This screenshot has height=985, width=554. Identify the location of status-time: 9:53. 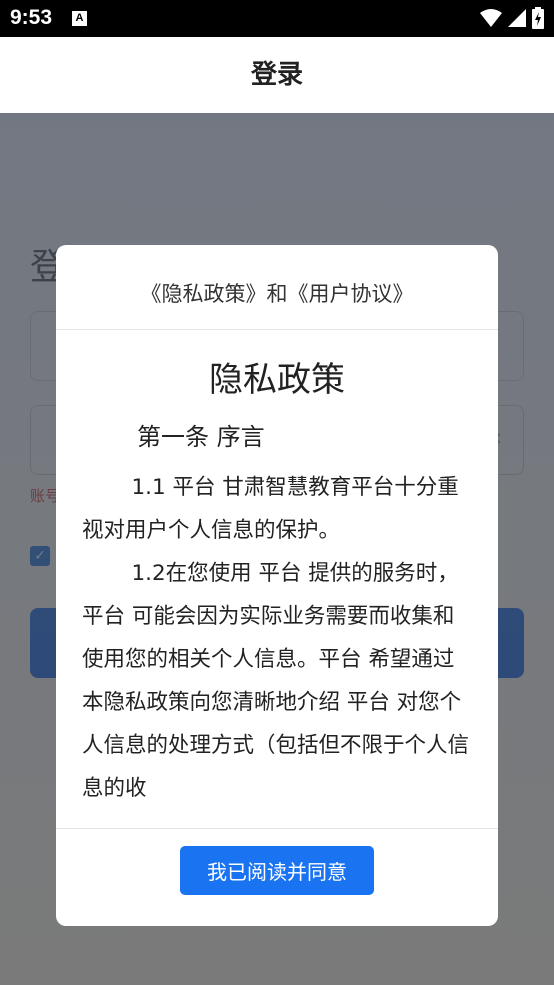
(31, 17).